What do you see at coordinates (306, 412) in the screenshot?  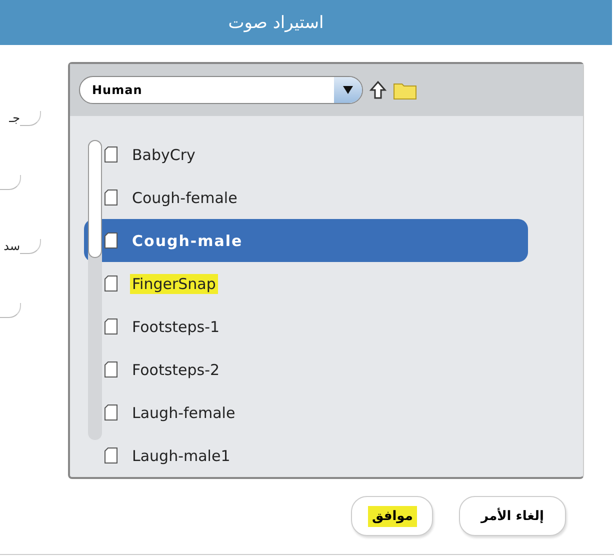 I see `file-item: Laugh-female` at bounding box center [306, 412].